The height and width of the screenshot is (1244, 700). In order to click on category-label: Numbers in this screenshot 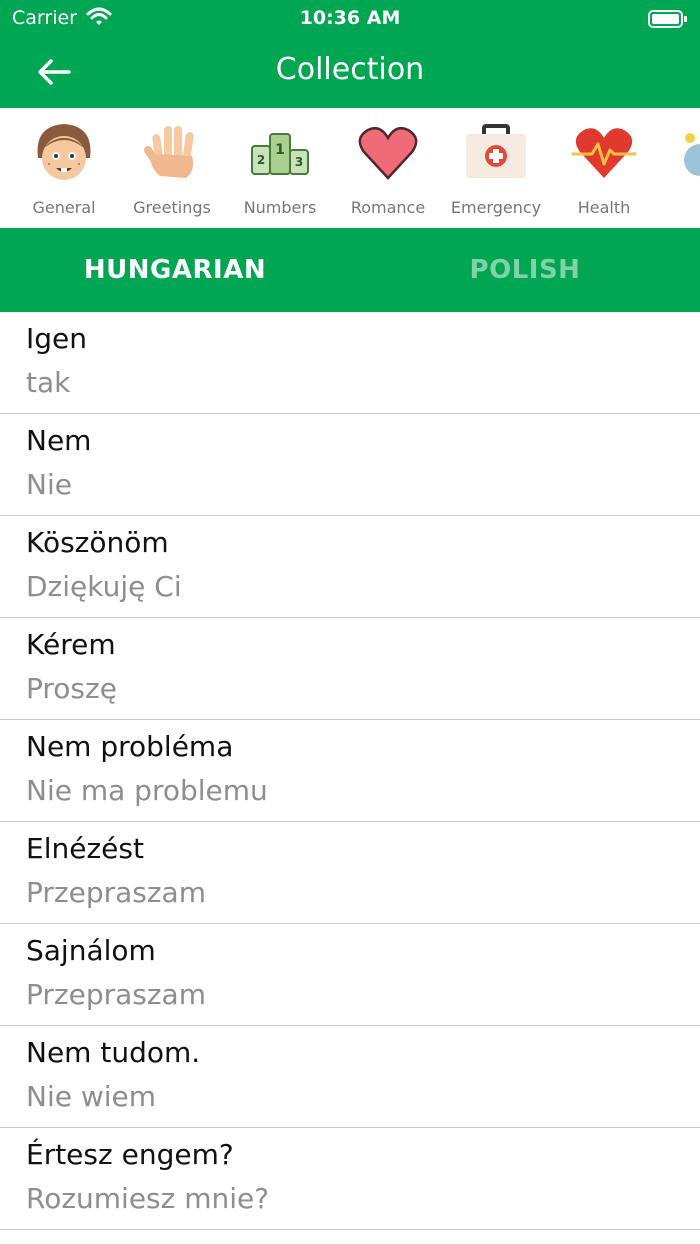, I will do `click(280, 207)`.